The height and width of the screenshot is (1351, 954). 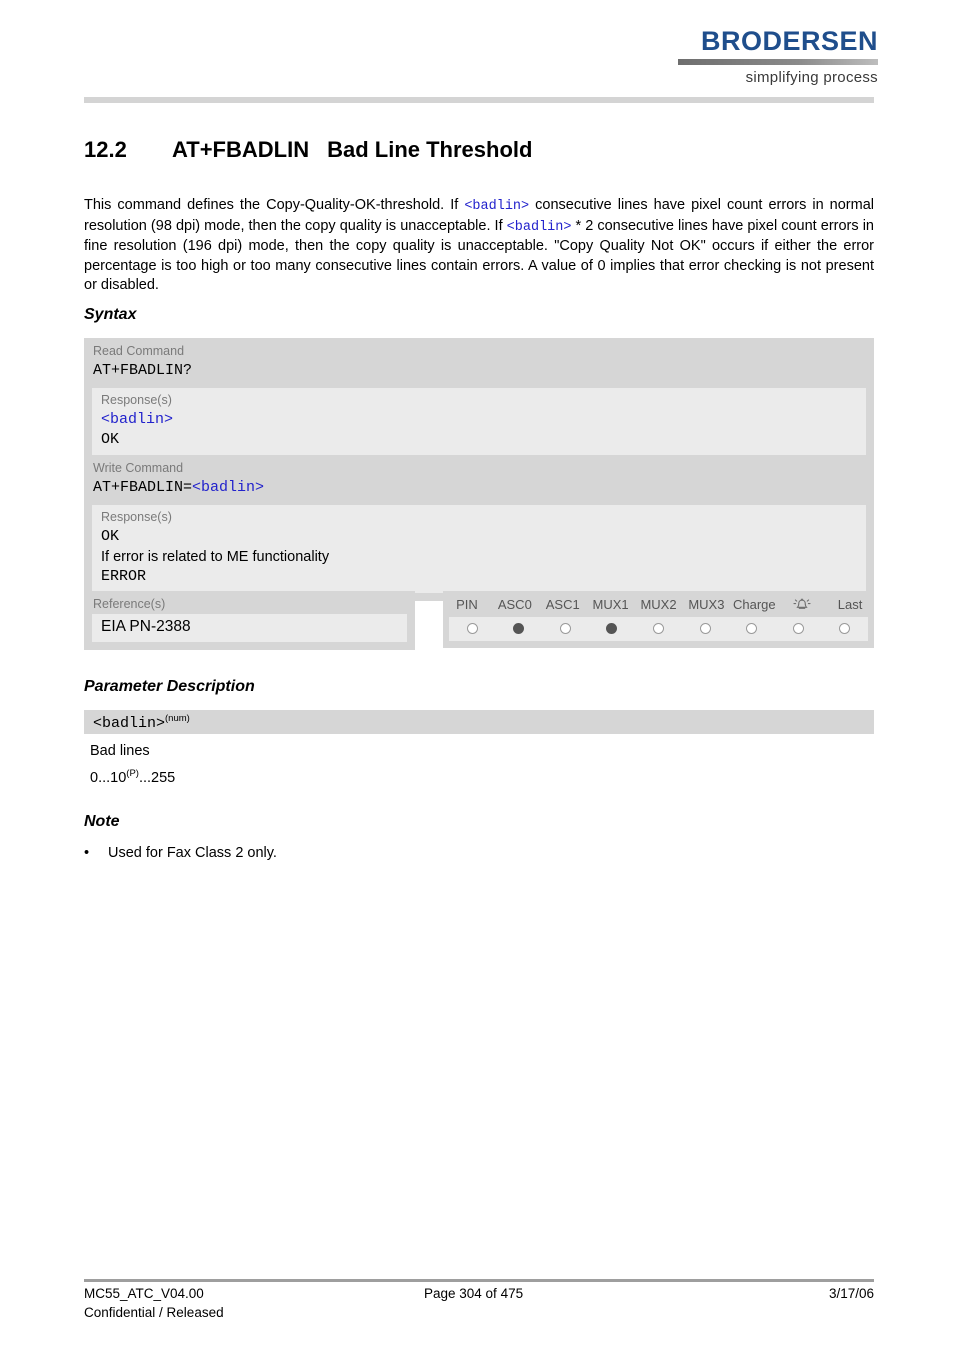 I want to click on write-response-ok: OK, so click(x=110, y=536).